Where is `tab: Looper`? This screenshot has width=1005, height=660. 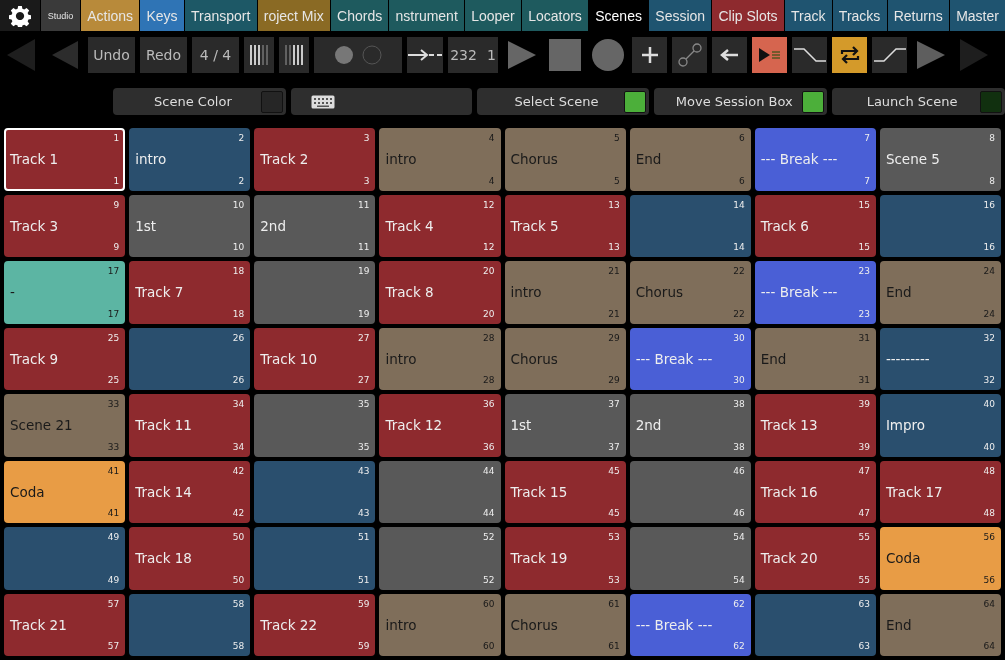
tab: Looper is located at coordinates (493, 15).